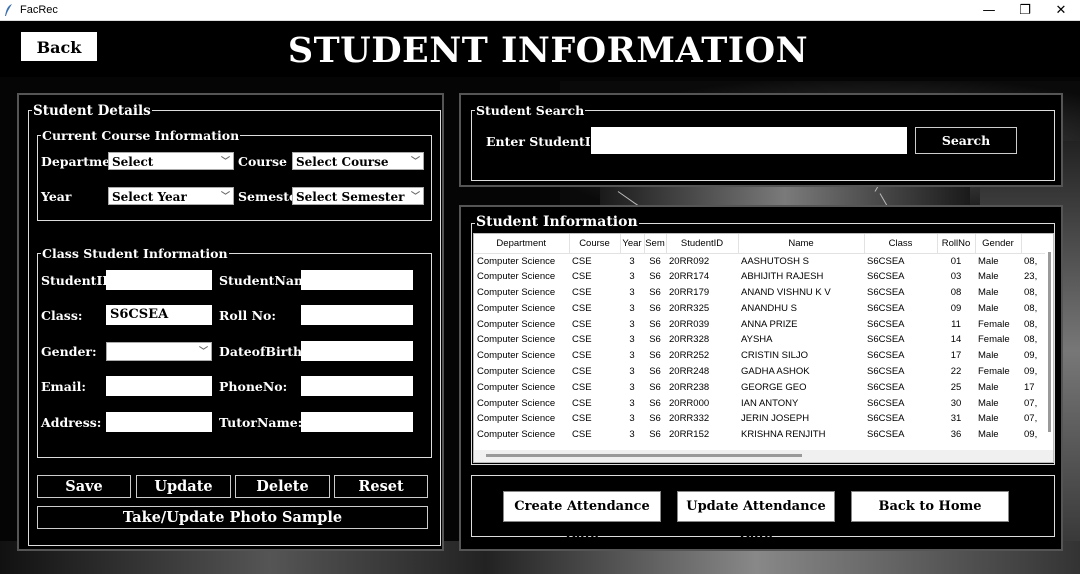 This screenshot has width=1080, height=574. Describe the element at coordinates (998, 244) in the screenshot. I see `column-header: Gender` at that location.